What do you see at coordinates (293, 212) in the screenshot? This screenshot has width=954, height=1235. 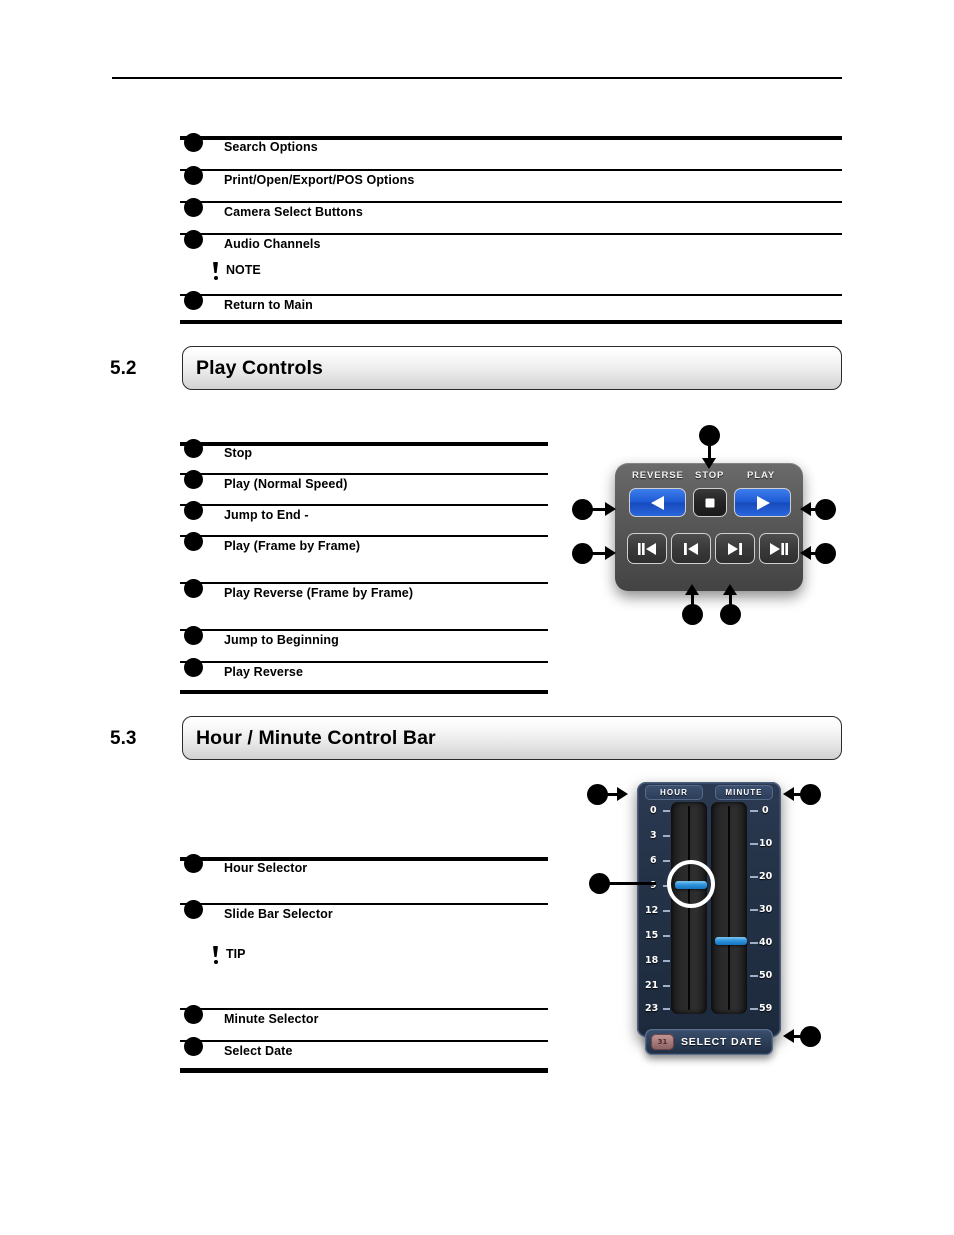 I see `list-item-label: Camera Select Buttons` at bounding box center [293, 212].